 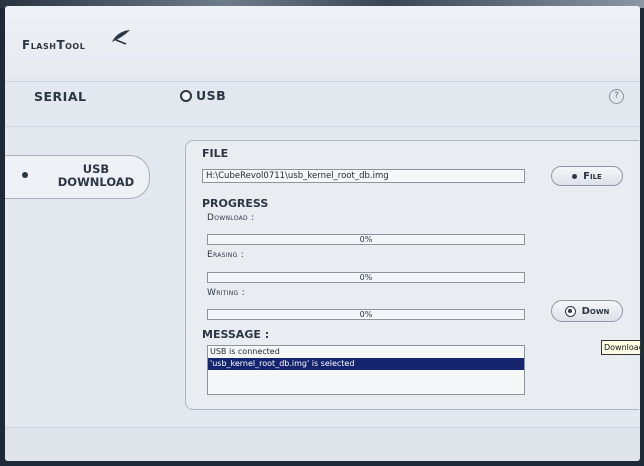 What do you see at coordinates (575, 176) in the screenshot?
I see `button-dot-icon` at bounding box center [575, 176].